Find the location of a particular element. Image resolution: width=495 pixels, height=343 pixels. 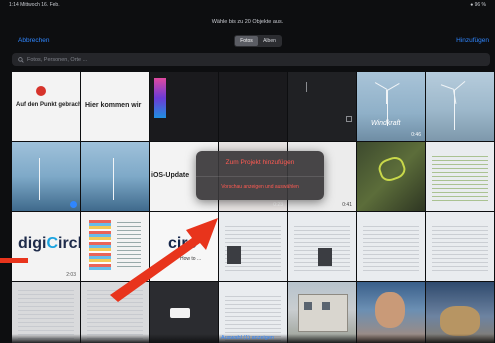

photo-thumbnail: digiCircle 2:03 is located at coordinates (46, 246).